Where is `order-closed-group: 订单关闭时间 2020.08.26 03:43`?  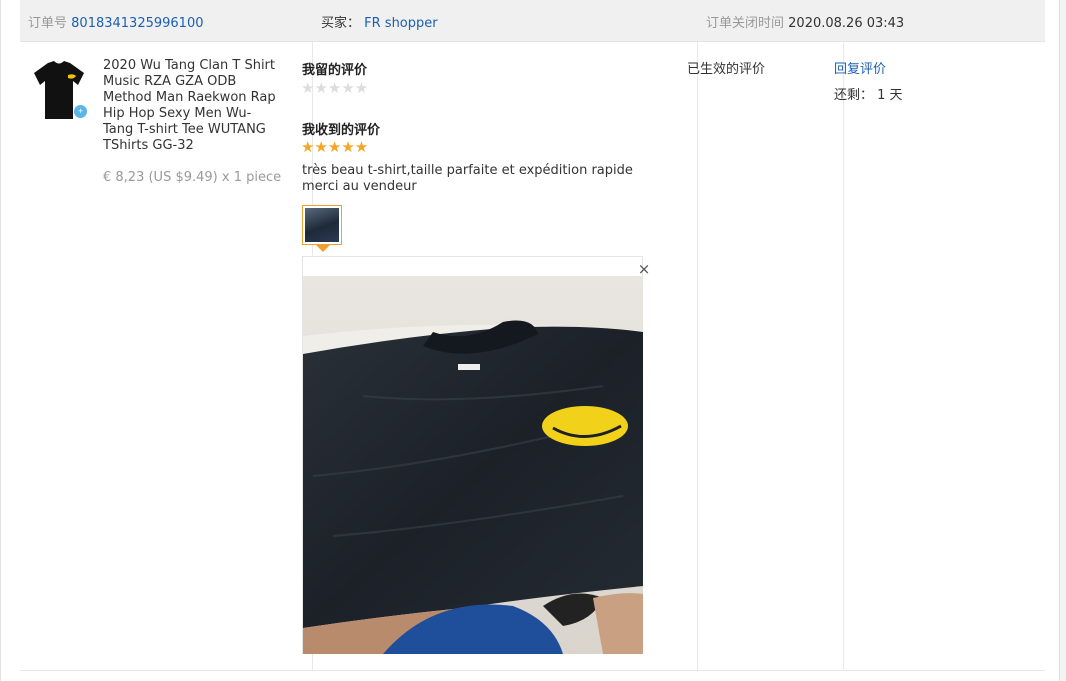
order-closed-group: 订单关闭时间 2020.08.26 03:43 is located at coordinates (805, 21).